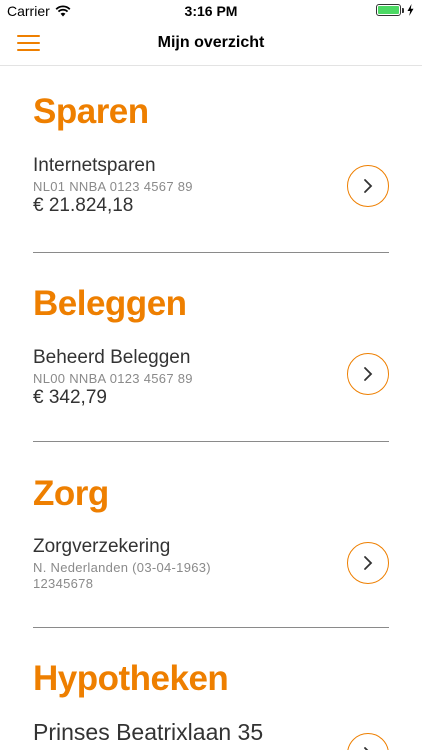 The height and width of the screenshot is (750, 422). I want to click on nav-bar: Mijn overzicht, so click(211, 44).